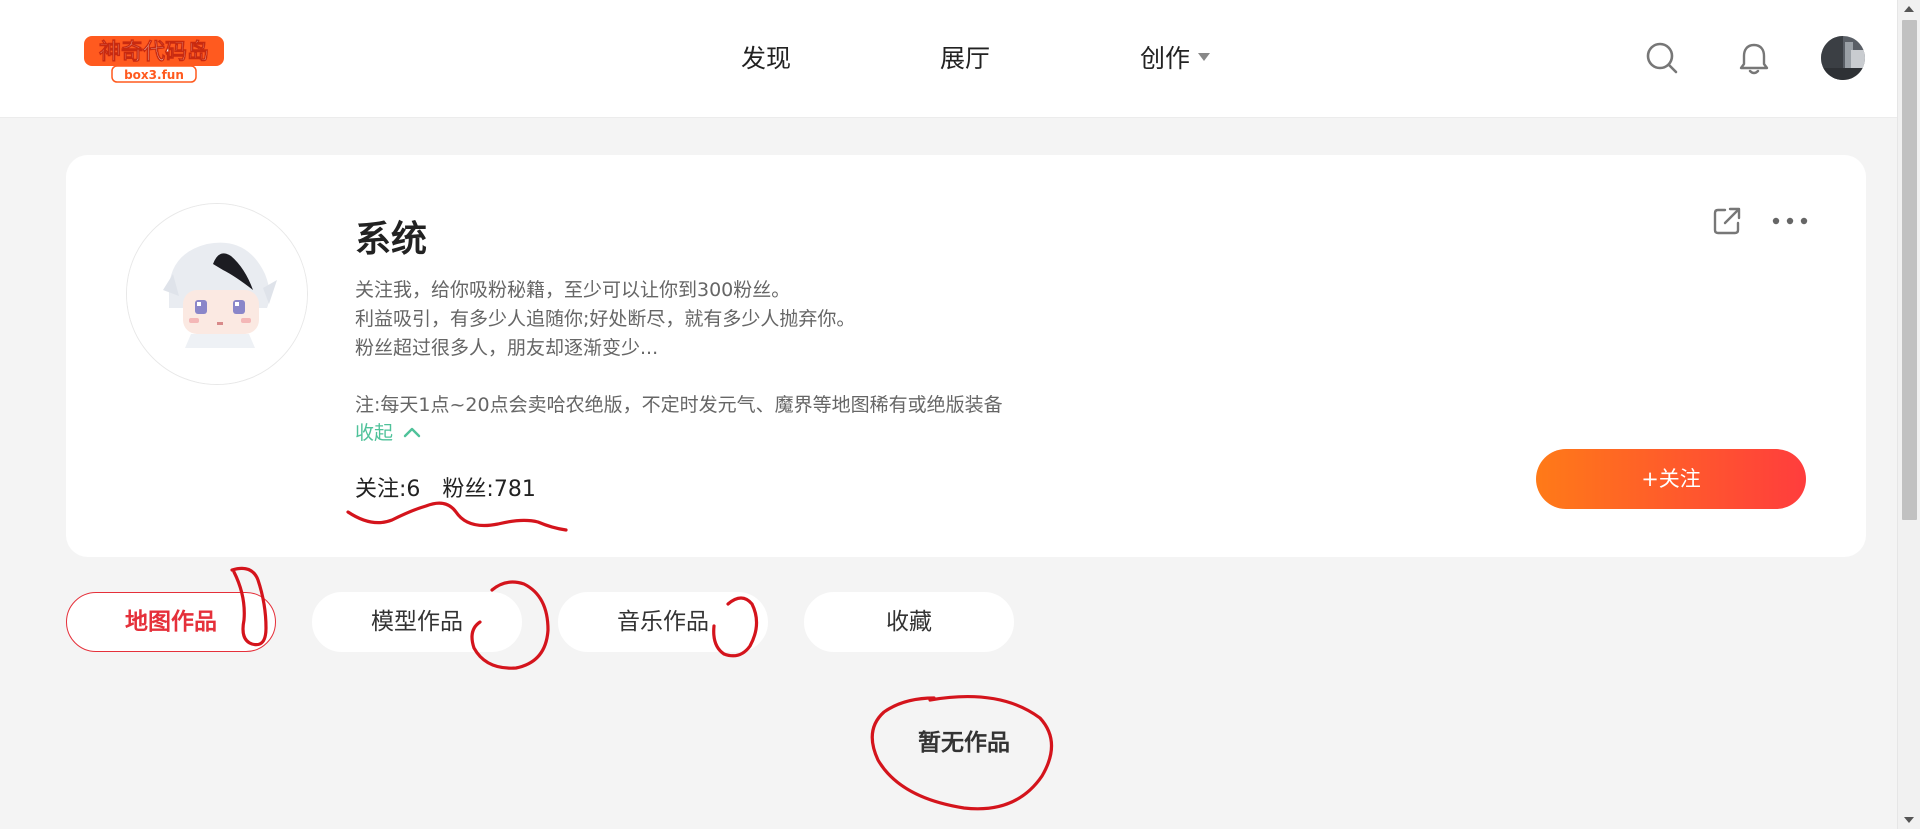 The height and width of the screenshot is (829, 1920). Describe the element at coordinates (412, 432) in the screenshot. I see `chevron-up-icon` at that location.